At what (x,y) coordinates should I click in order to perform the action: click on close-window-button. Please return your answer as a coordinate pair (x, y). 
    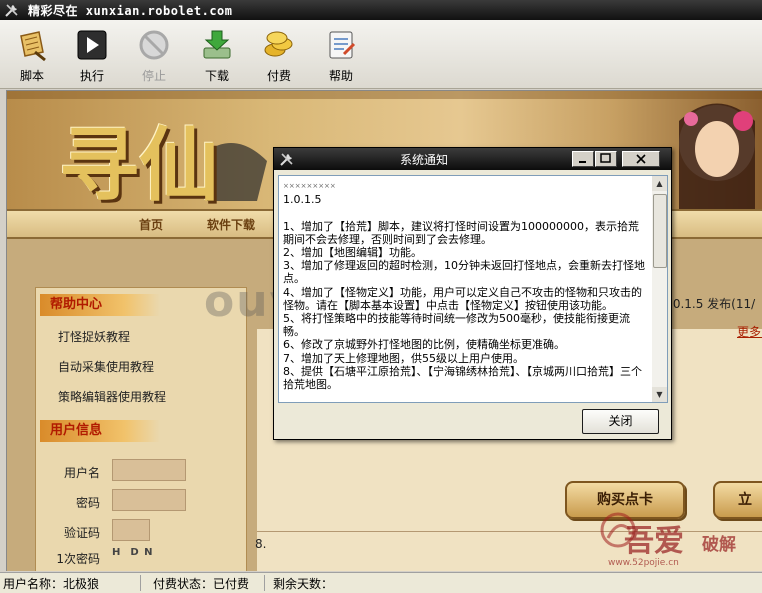
    Looking at the image, I should click on (641, 159).